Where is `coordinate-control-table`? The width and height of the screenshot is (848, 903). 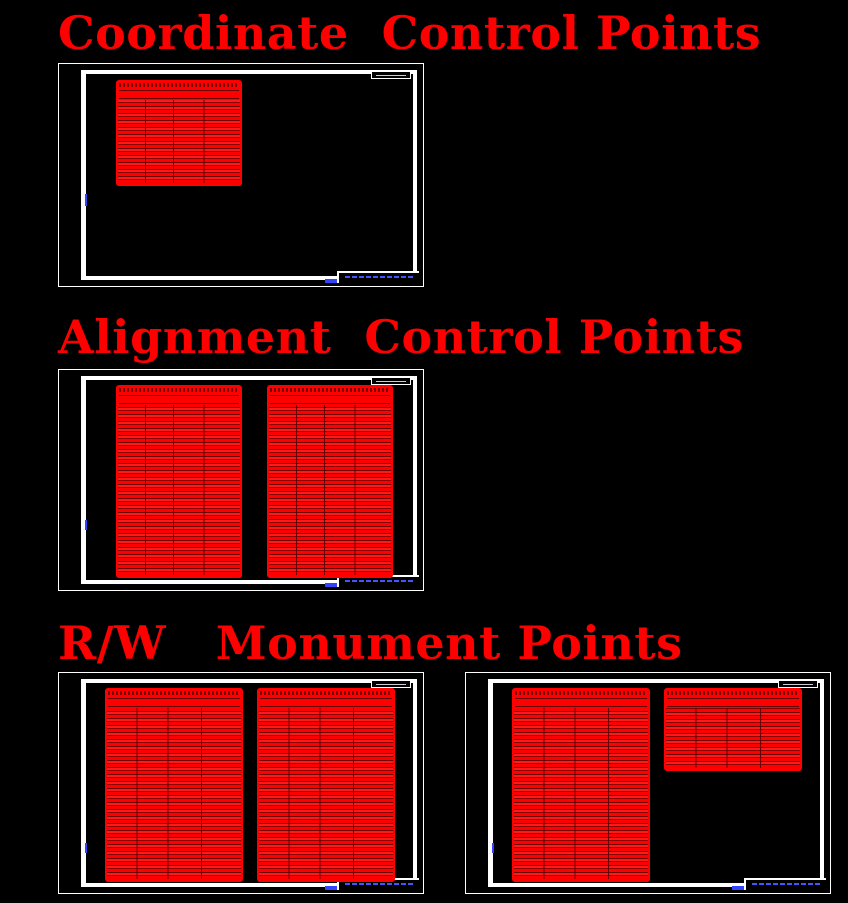
coordinate-control-table is located at coordinates (179, 133).